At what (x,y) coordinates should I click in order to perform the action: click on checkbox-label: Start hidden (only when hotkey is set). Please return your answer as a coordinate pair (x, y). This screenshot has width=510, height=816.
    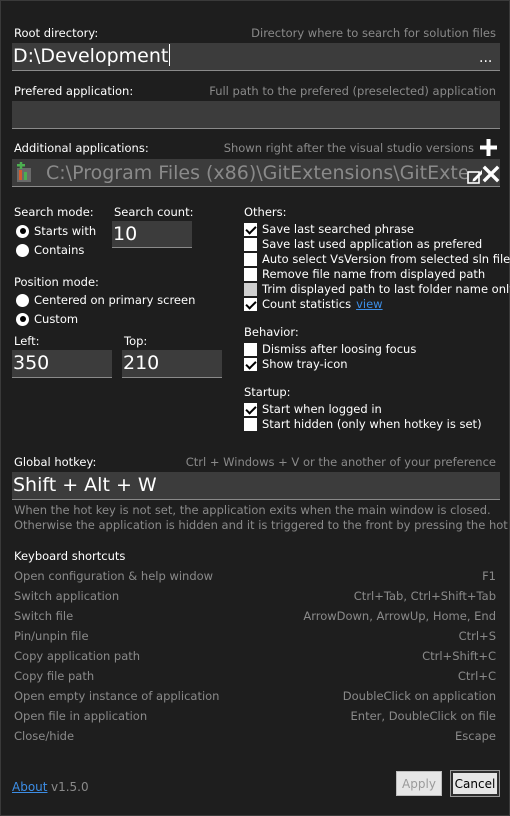
    Looking at the image, I should click on (372, 424).